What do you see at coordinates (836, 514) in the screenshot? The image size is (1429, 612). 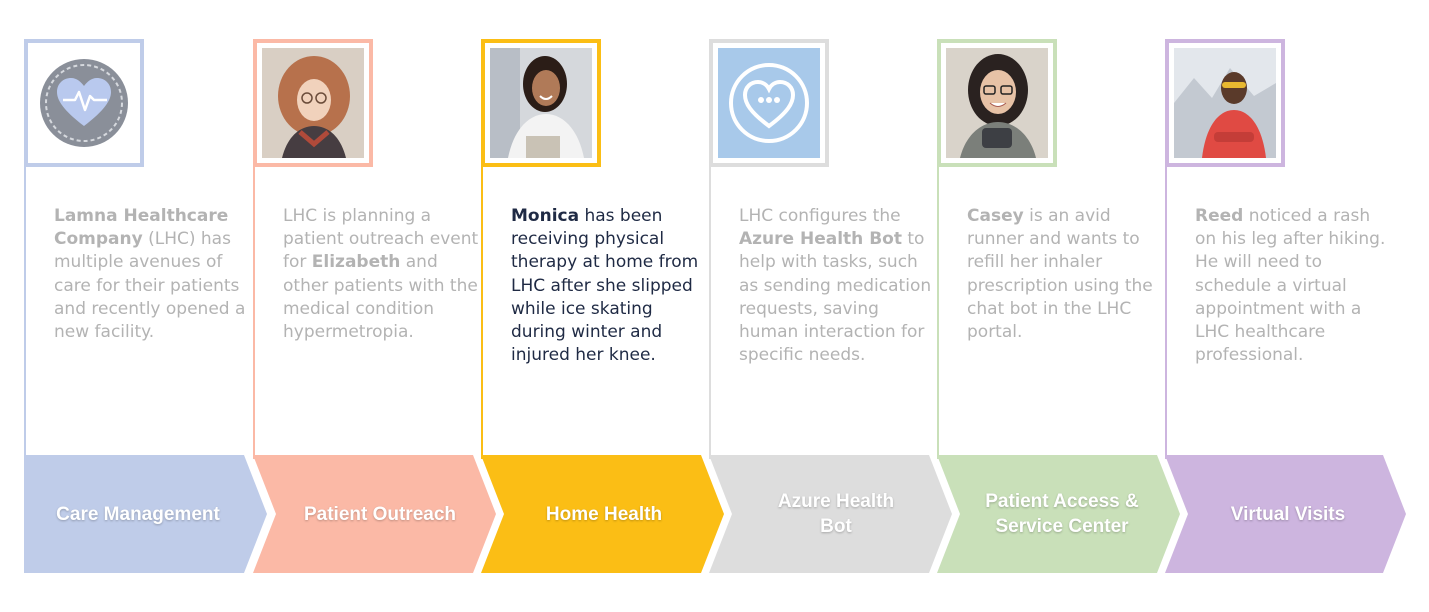 I see `stage-label: Azure Health Bot` at bounding box center [836, 514].